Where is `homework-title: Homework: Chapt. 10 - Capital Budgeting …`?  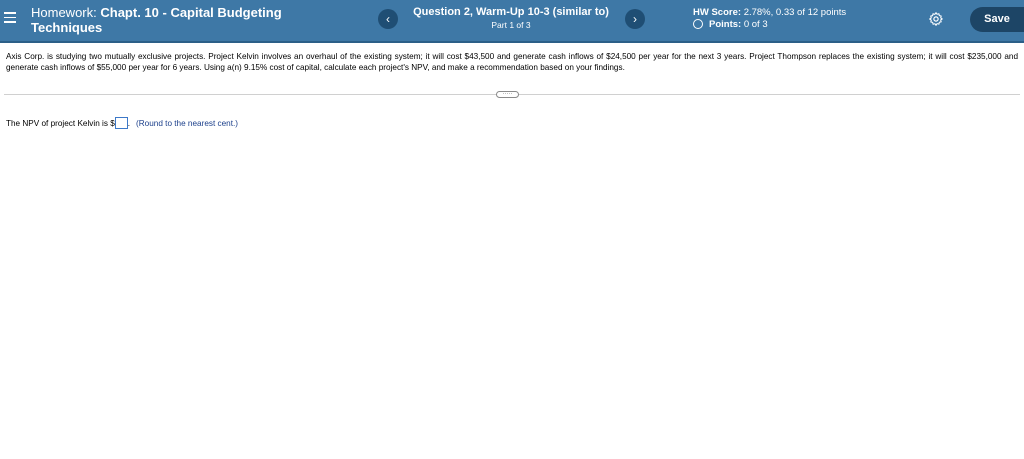 homework-title: Homework: Chapt. 10 - Capital Budgeting … is located at coordinates (156, 20).